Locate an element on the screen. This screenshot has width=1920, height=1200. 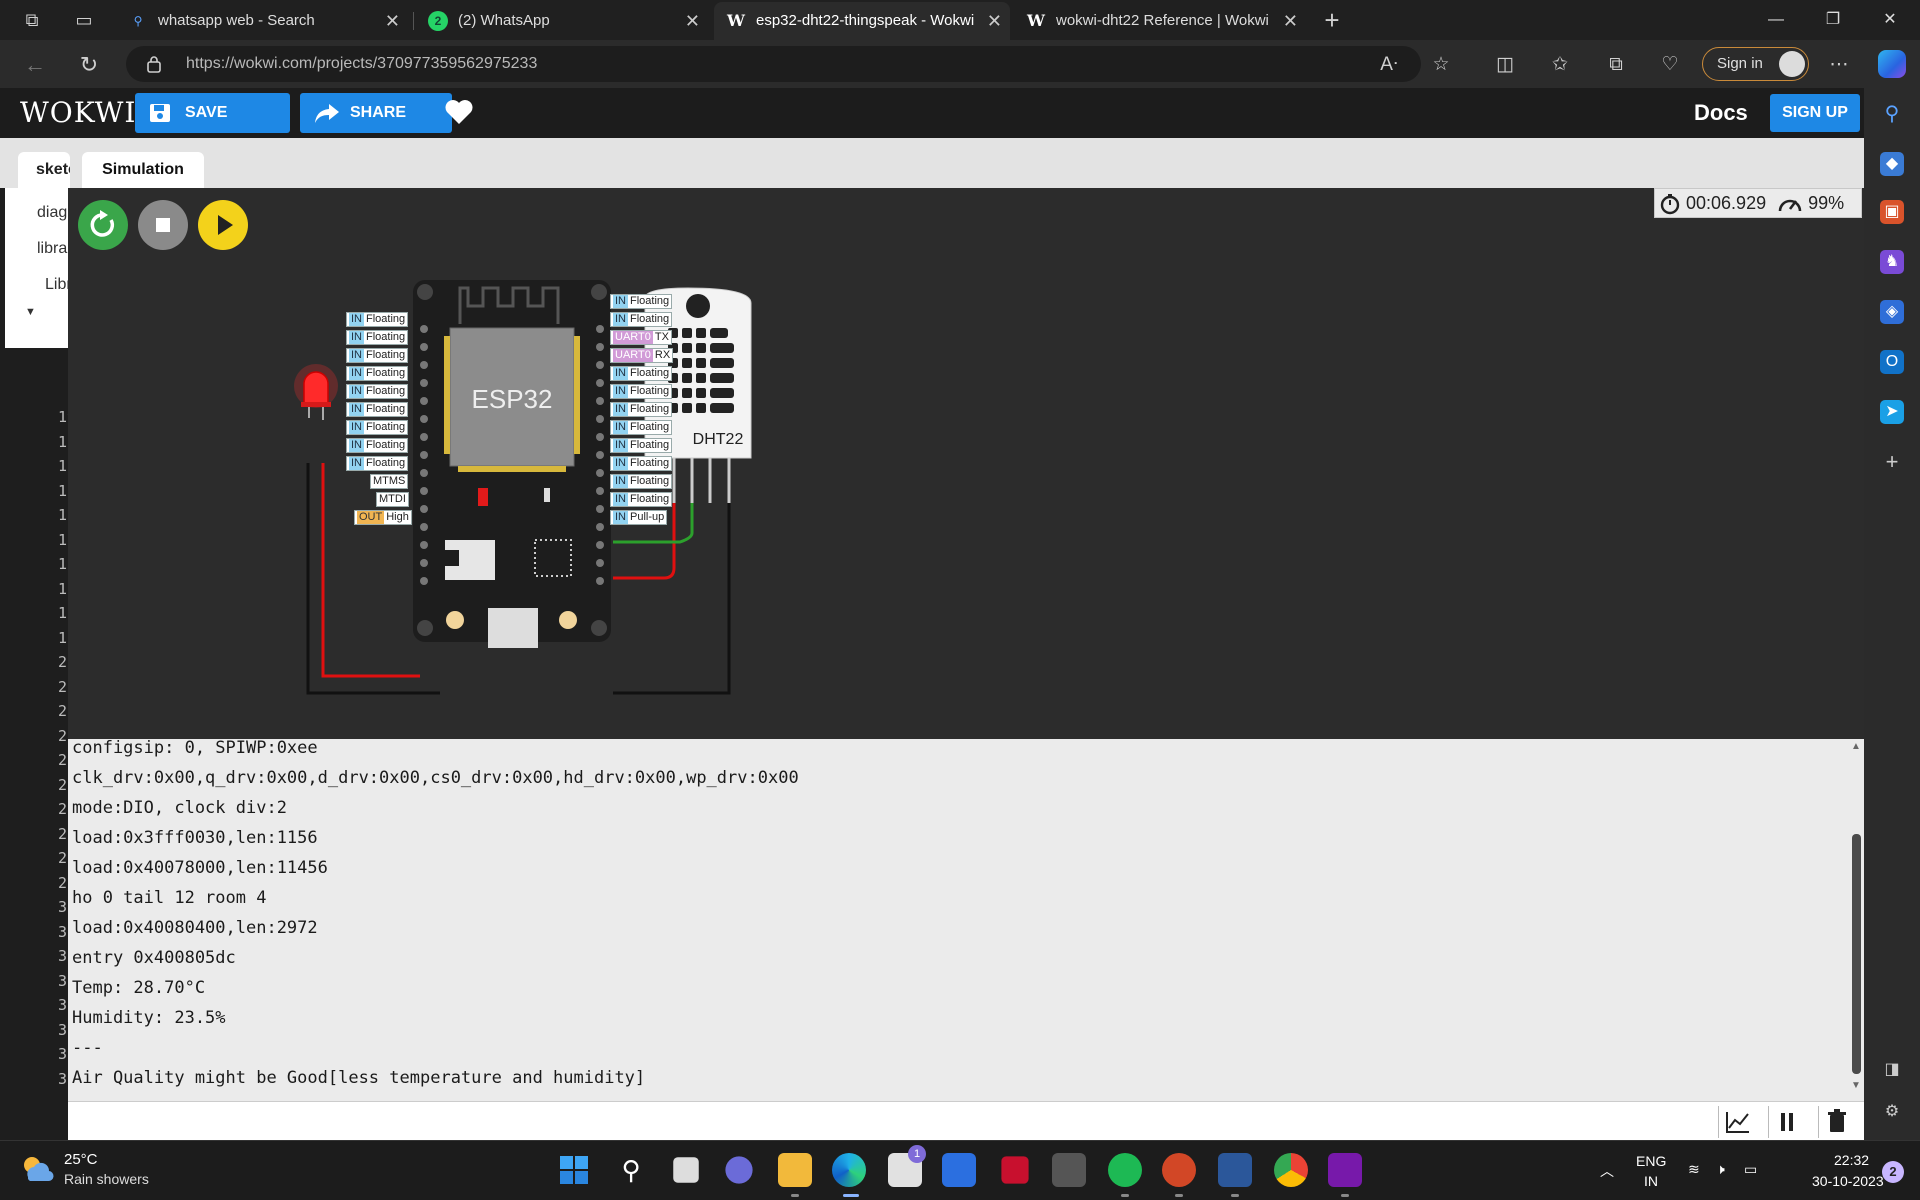
restore-icon: ❐ is located at coordinates (1833, 20).